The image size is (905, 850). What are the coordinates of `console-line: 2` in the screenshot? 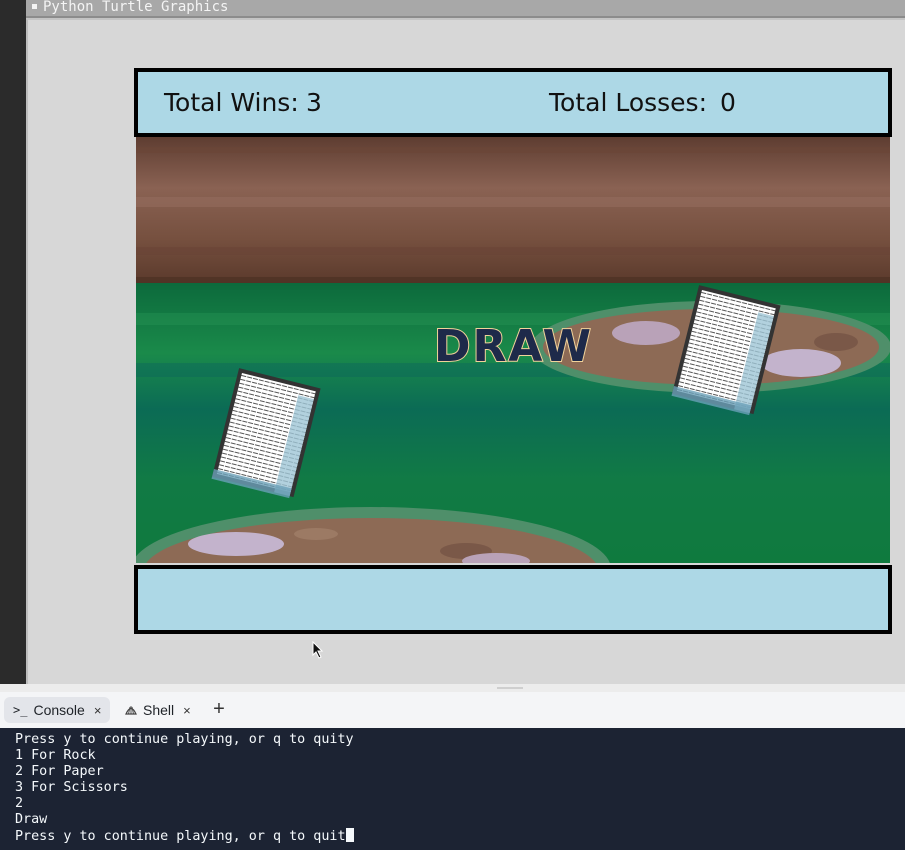 It's located at (19, 803).